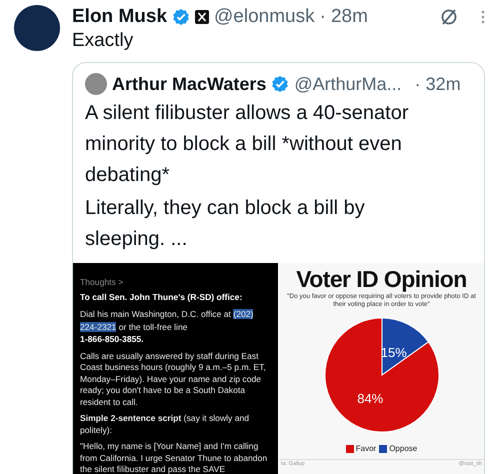  What do you see at coordinates (443, 84) in the screenshot?
I see `post-time: 32m` at bounding box center [443, 84].